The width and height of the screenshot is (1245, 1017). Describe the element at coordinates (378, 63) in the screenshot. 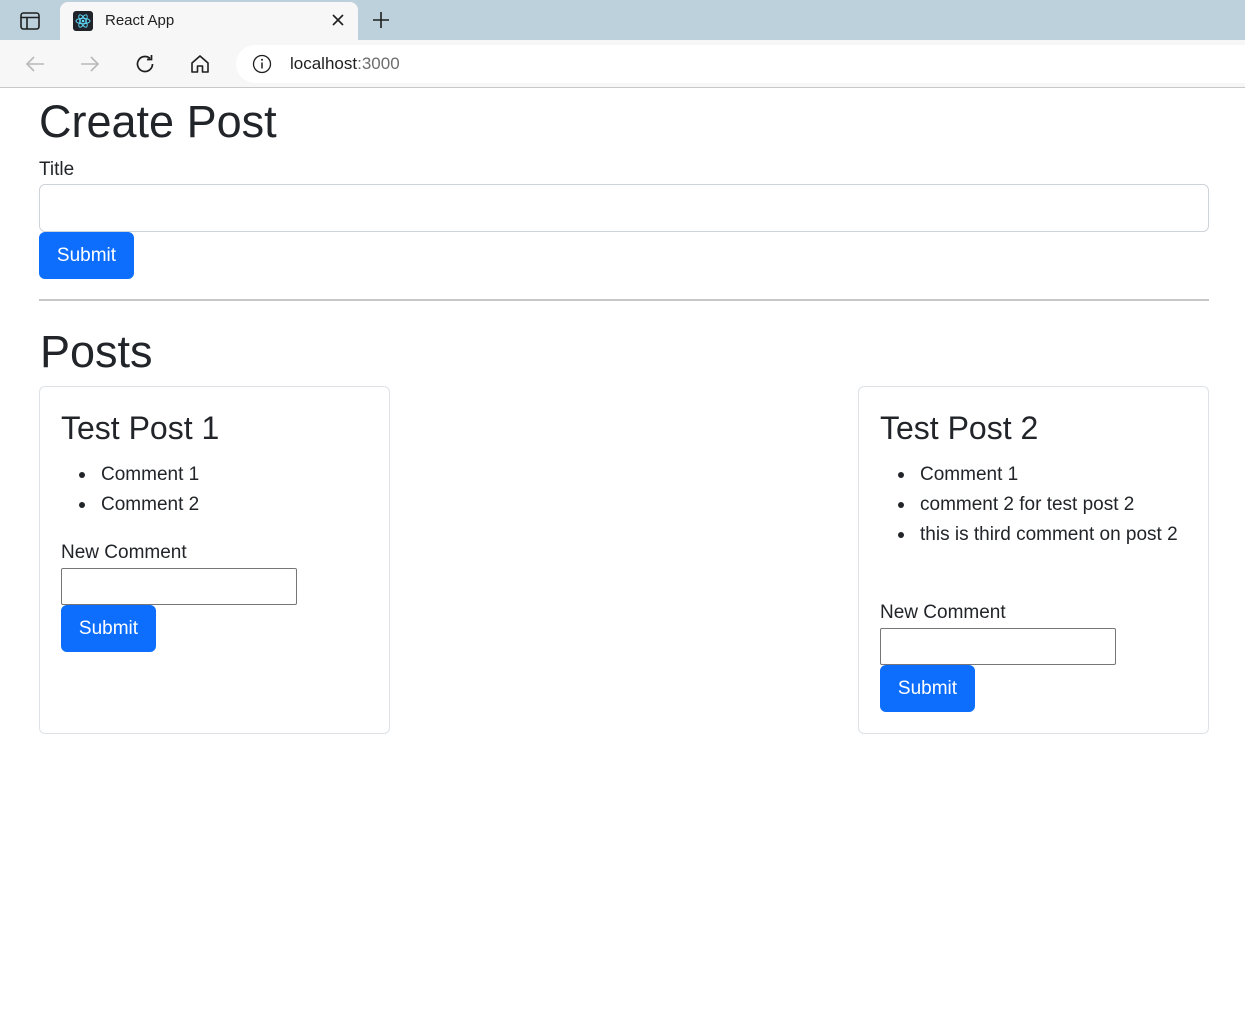

I see `url-port: :3000` at that location.